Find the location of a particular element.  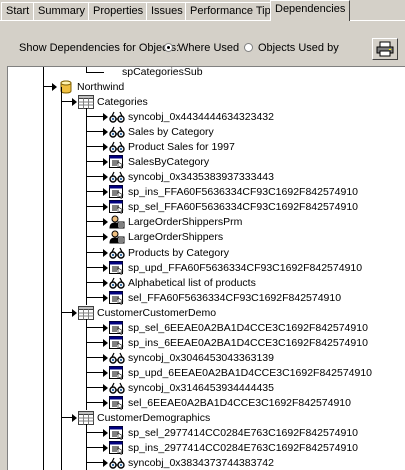

tree-item: sp_ins_2977414CC0284E763C1692F842574910 is located at coordinates (230, 447).